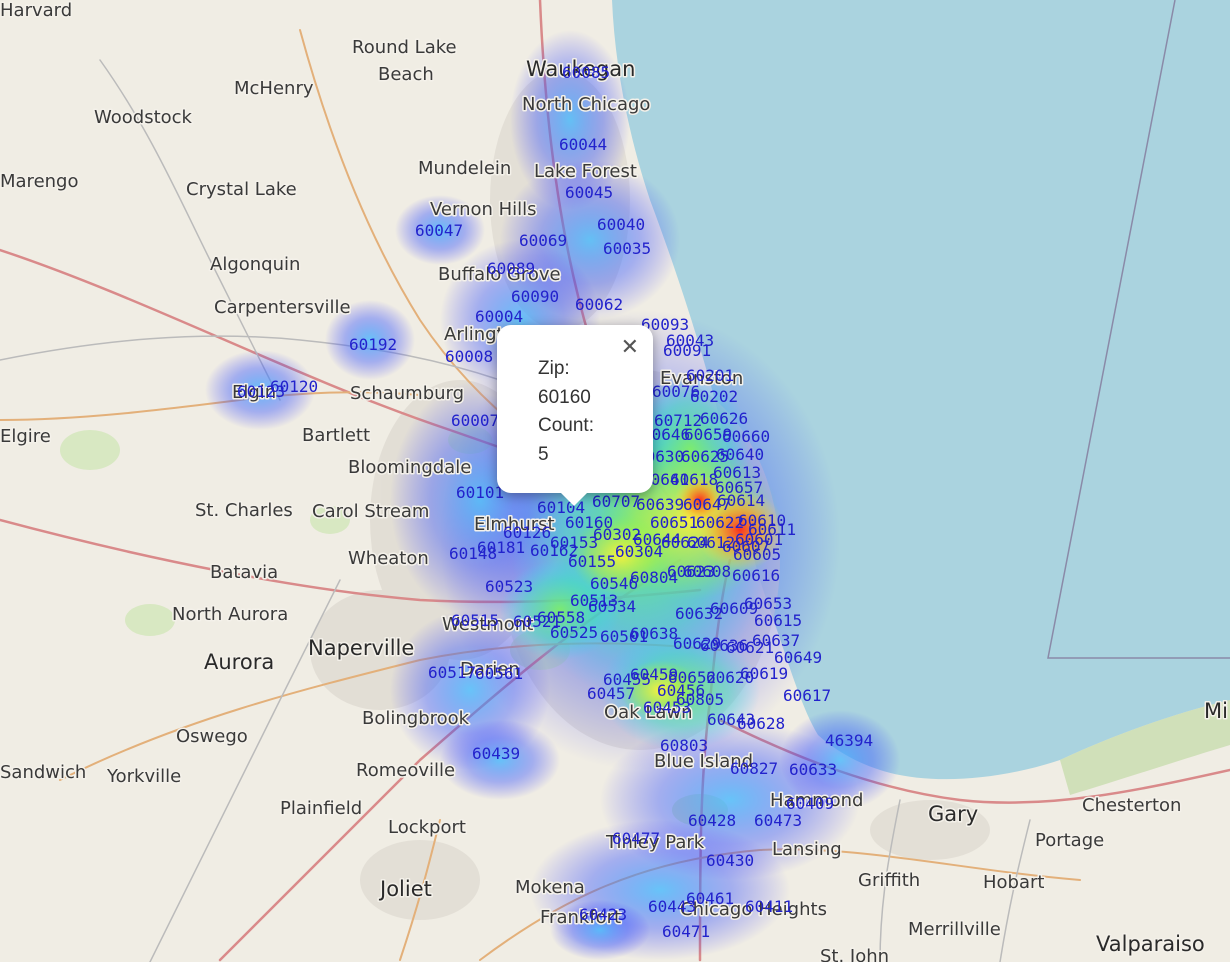 Image resolution: width=1230 pixels, height=962 pixels. Describe the element at coordinates (700, 699) in the screenshot. I see `zip-marker-label: 60805` at that location.